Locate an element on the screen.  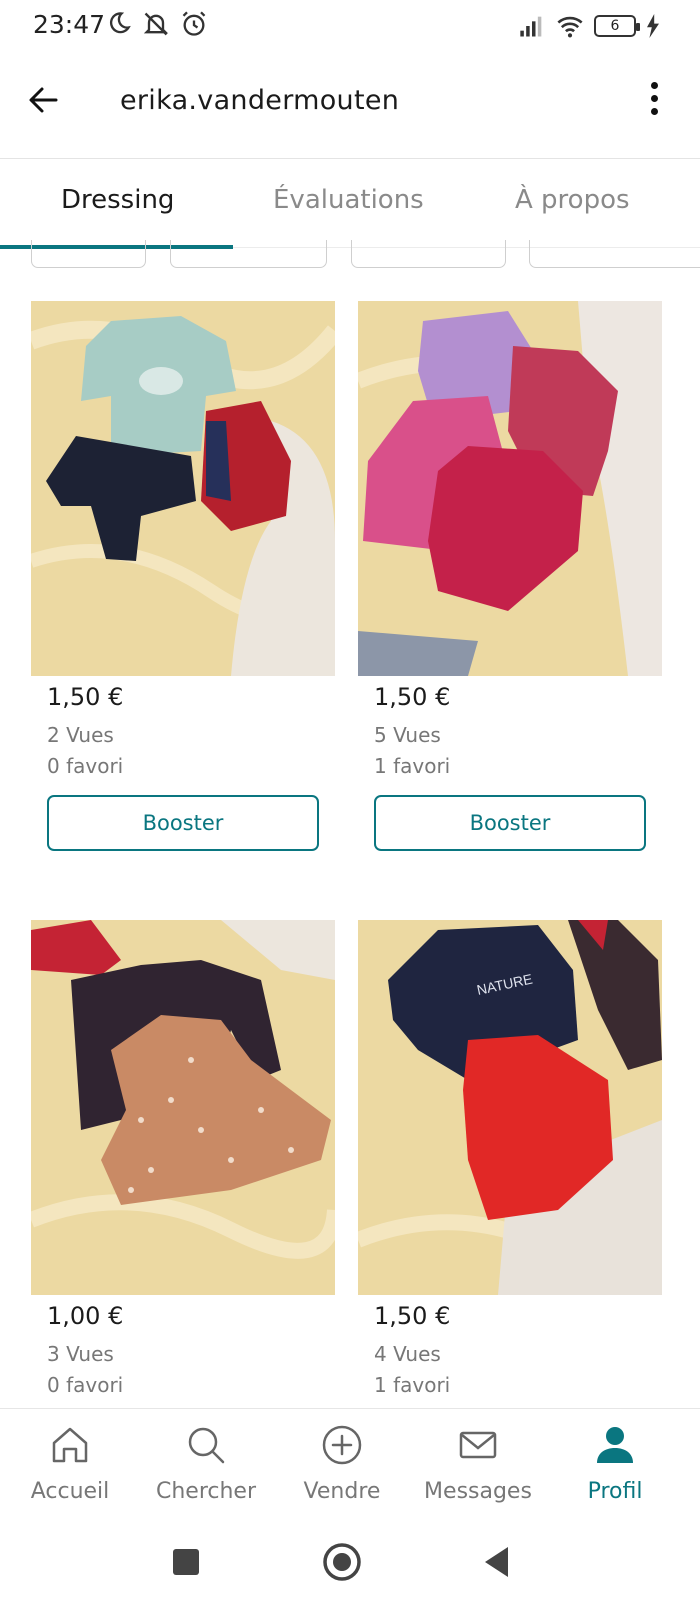
item-views: 3 Vues is located at coordinates (80, 1354).